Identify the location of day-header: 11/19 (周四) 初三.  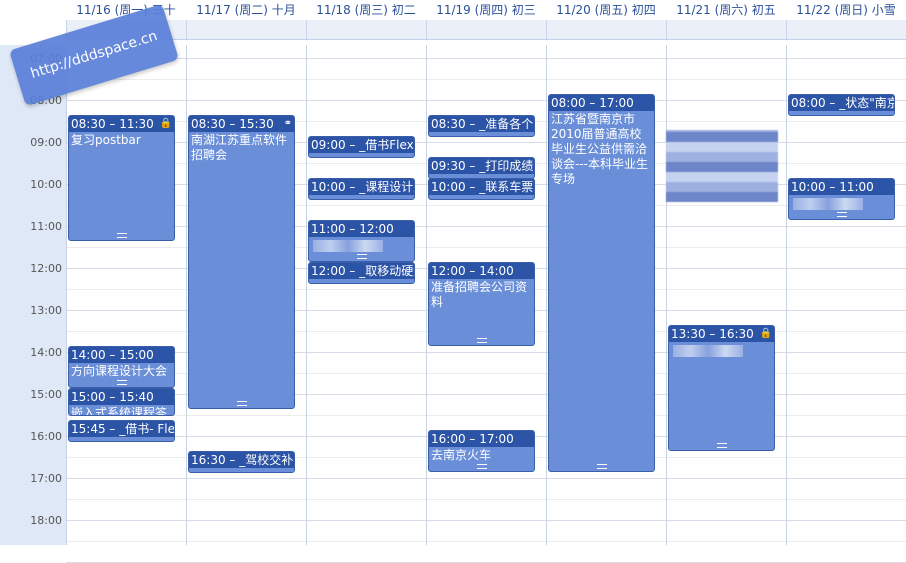
(486, 10).